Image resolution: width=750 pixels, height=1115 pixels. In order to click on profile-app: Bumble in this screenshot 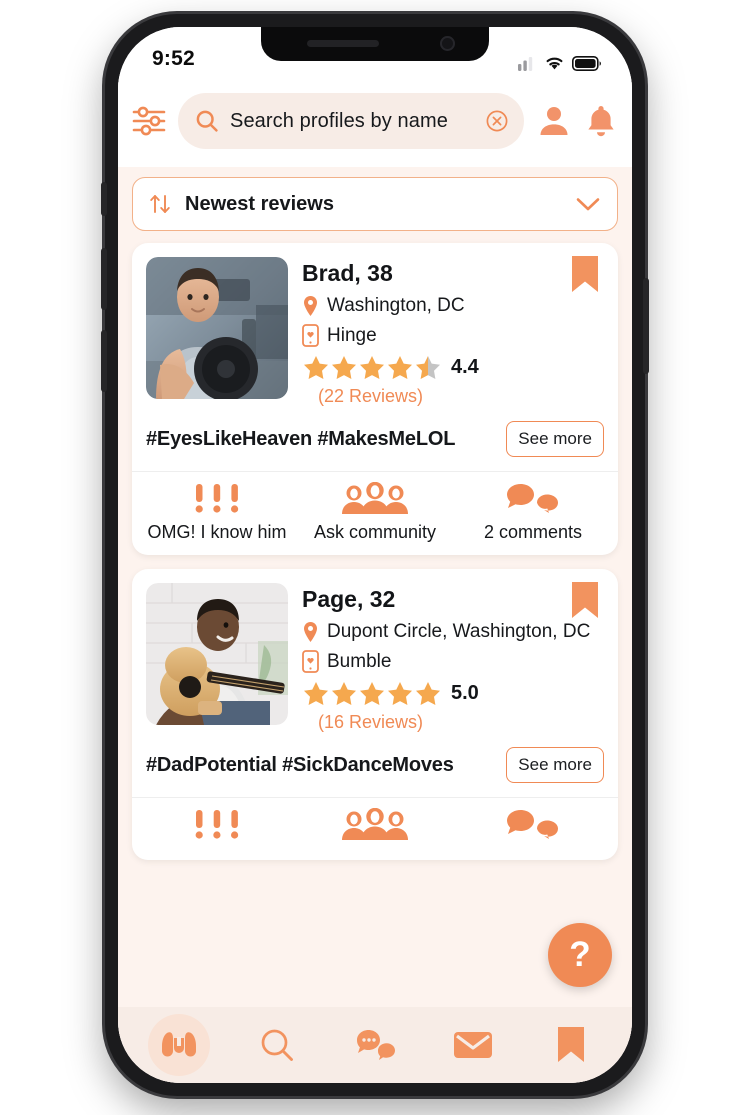, I will do `click(453, 661)`.